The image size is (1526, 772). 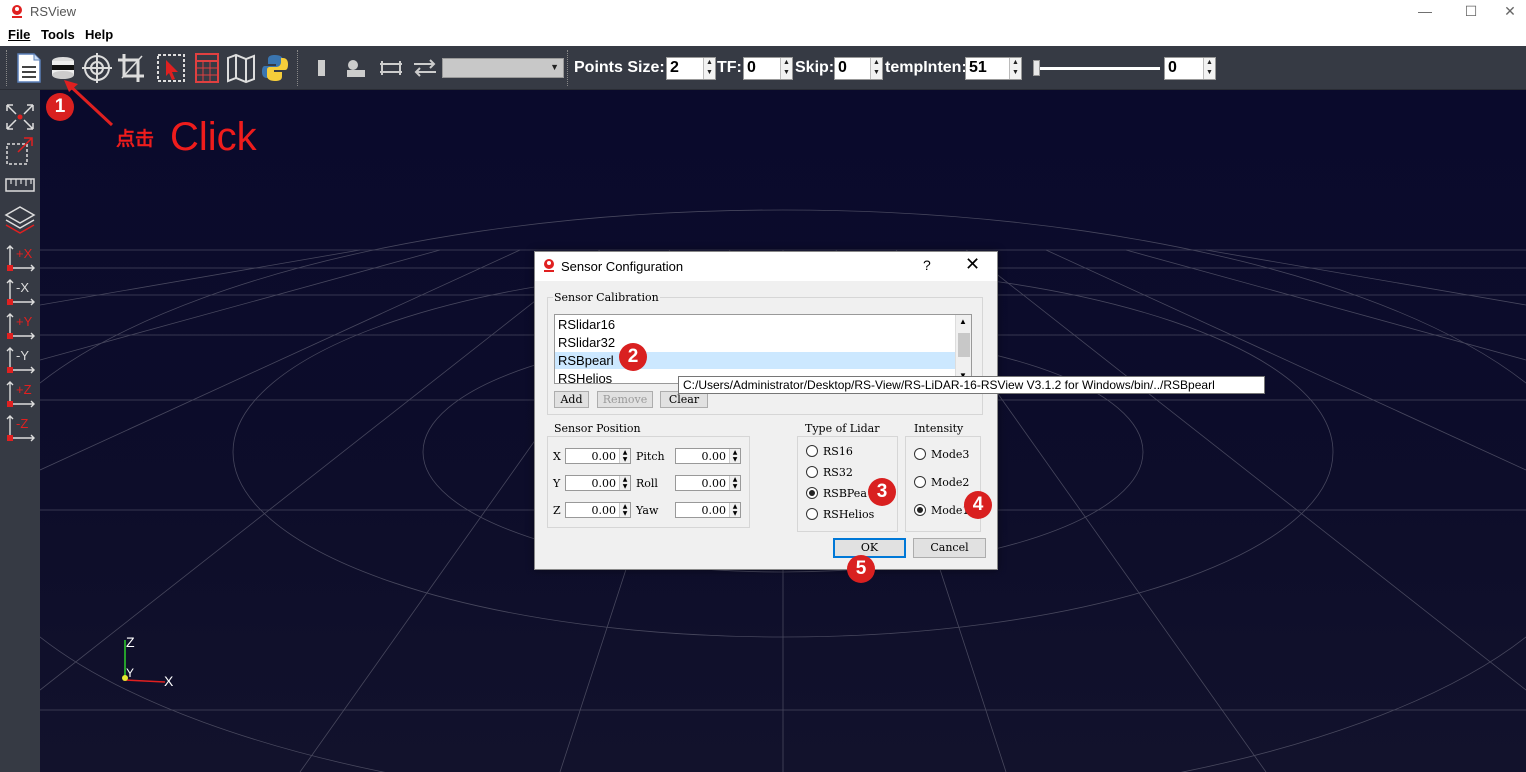 What do you see at coordinates (849, 514) in the screenshot?
I see `radio-rshelios-label: RSHelios` at bounding box center [849, 514].